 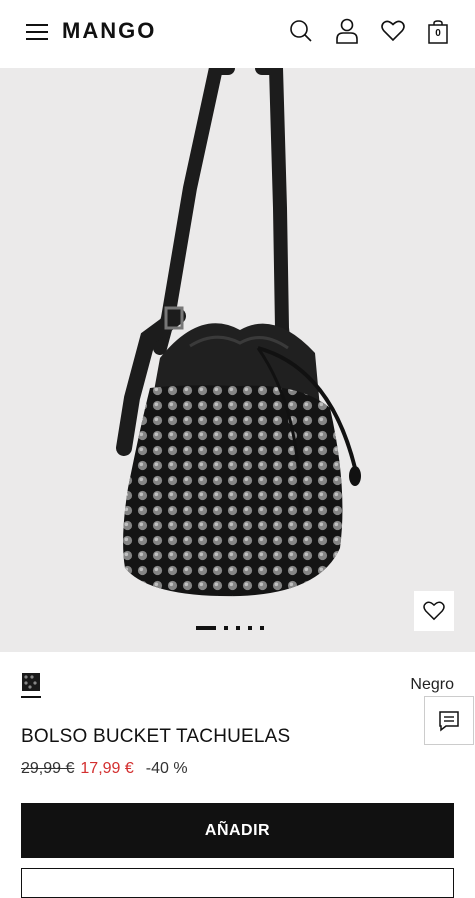 What do you see at coordinates (107, 768) in the screenshot?
I see `sale-price: 17,99 €` at bounding box center [107, 768].